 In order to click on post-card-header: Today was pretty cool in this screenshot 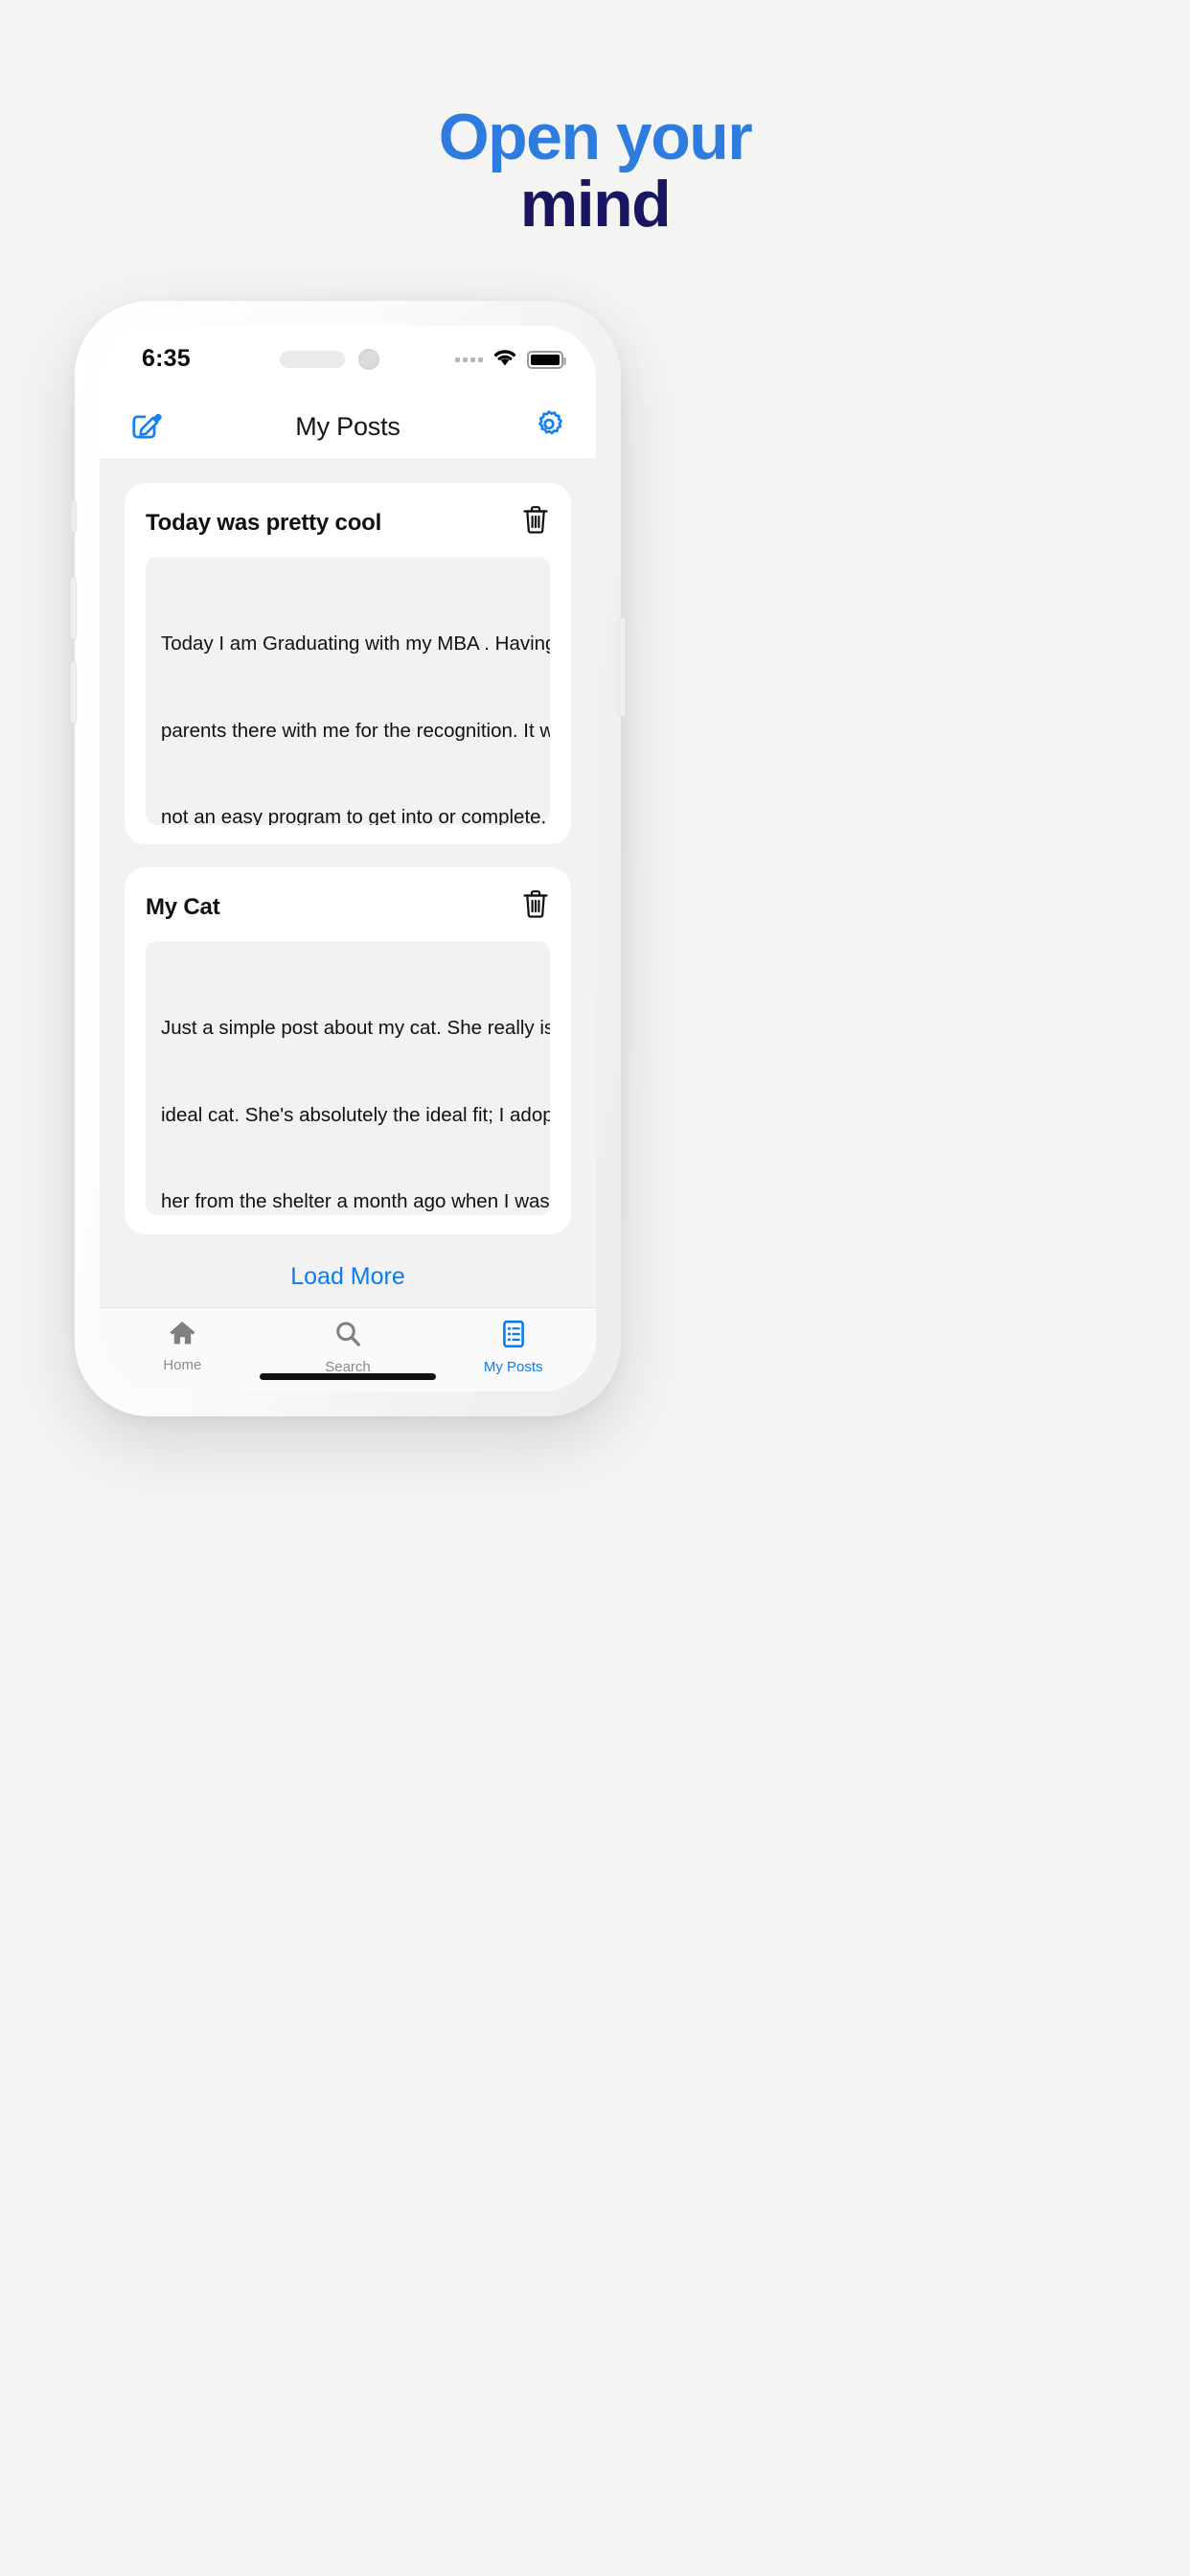, I will do `click(348, 522)`.